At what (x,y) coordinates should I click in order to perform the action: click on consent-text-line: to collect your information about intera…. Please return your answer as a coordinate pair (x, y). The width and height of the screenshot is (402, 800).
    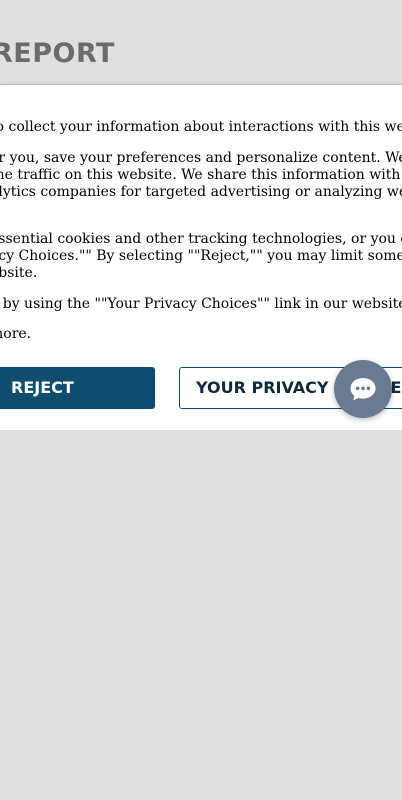
    Looking at the image, I should click on (201, 127).